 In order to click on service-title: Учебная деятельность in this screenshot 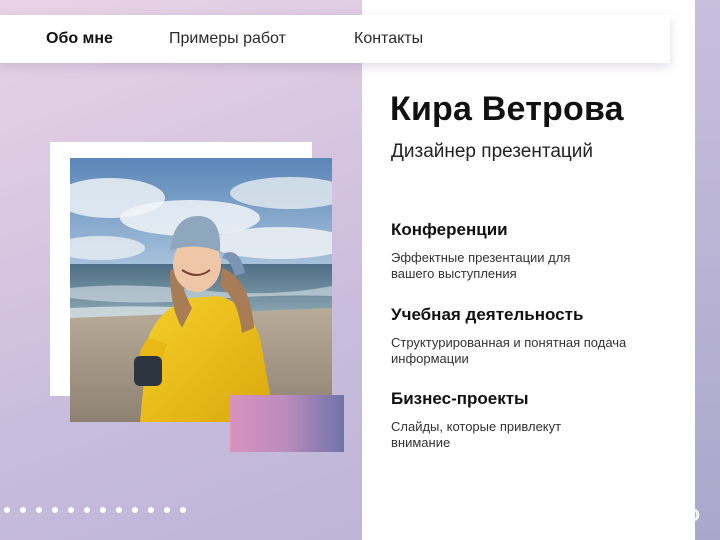, I will do `click(487, 314)`.